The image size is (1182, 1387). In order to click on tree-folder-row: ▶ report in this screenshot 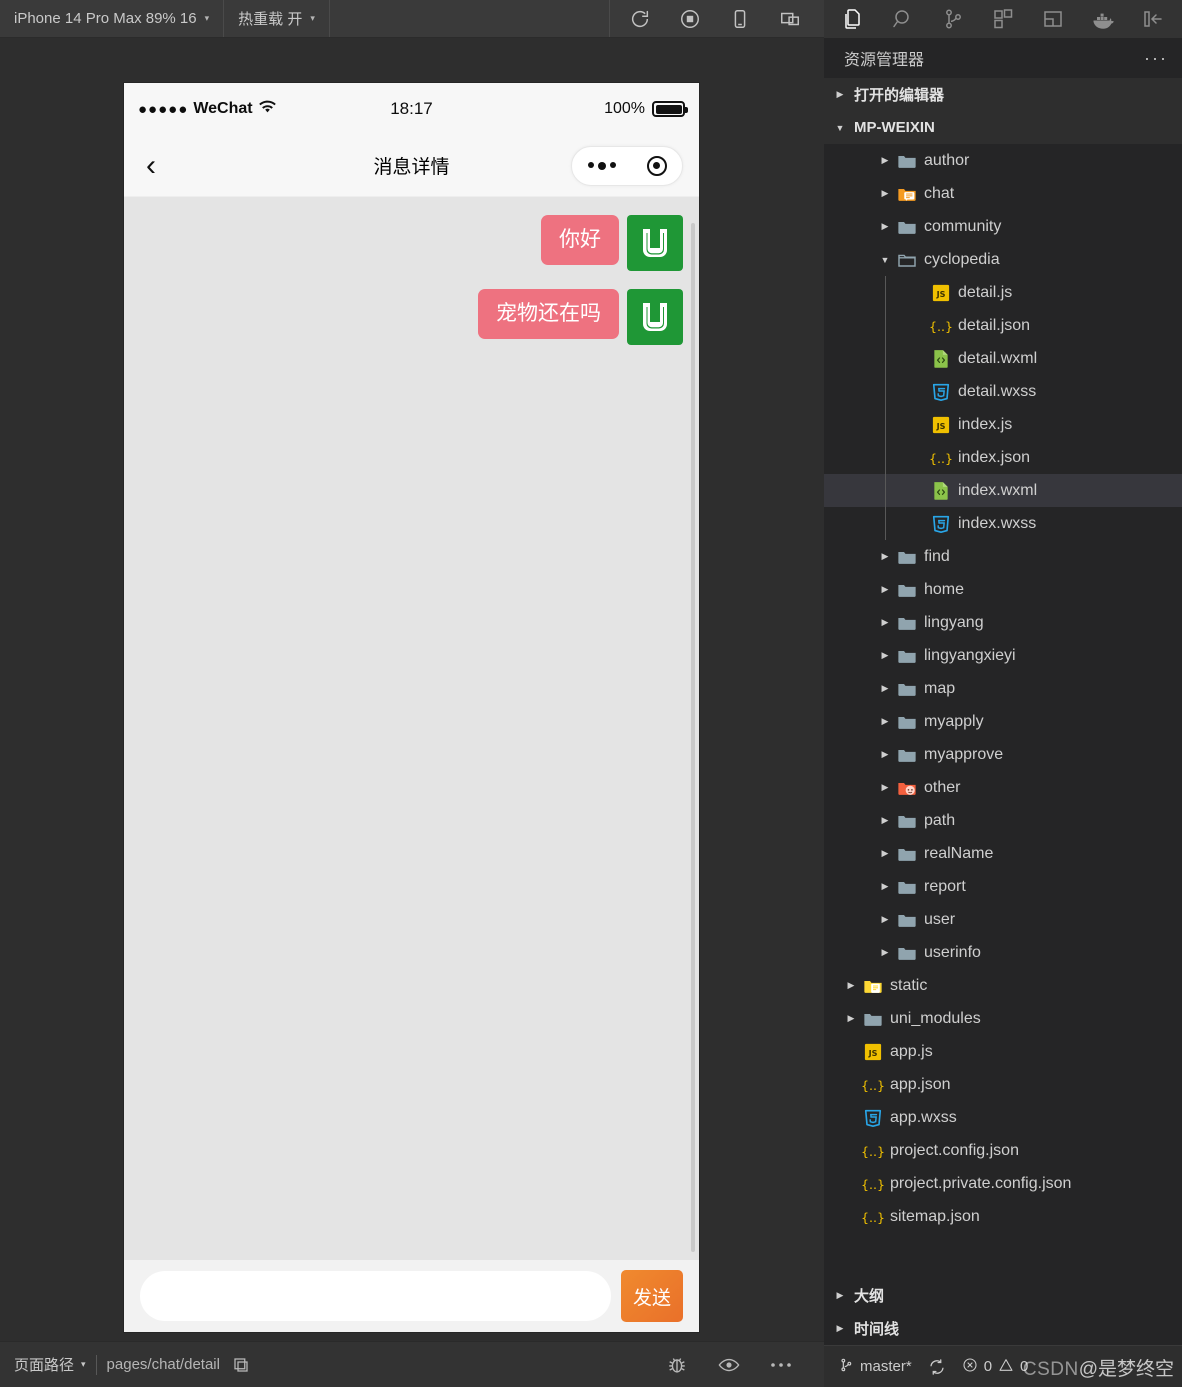, I will do `click(1003, 886)`.